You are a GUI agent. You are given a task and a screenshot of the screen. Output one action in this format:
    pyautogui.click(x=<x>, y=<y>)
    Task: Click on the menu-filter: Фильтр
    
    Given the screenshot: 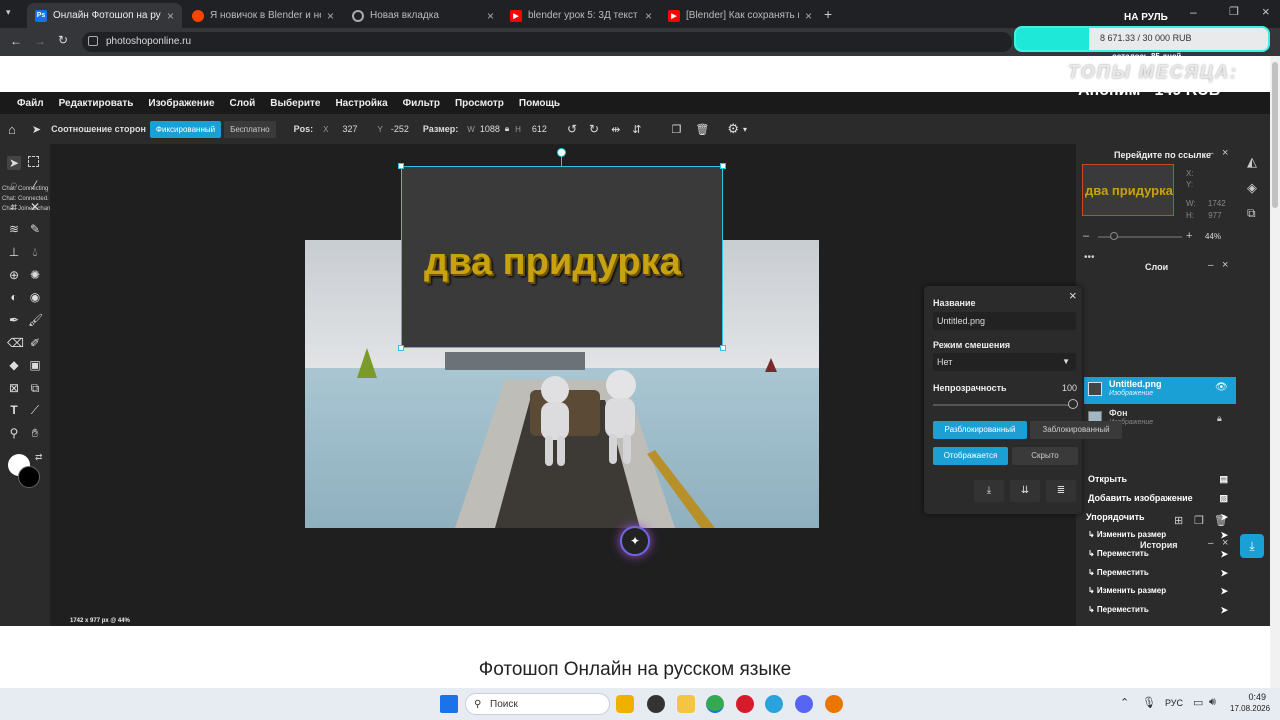 What is the action you would take?
    pyautogui.click(x=421, y=103)
    